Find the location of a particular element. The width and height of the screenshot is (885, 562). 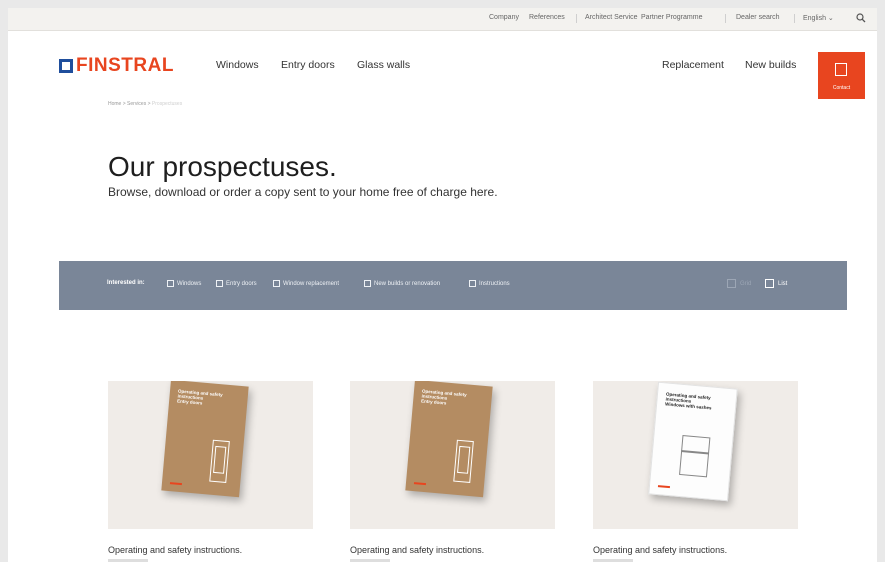

contact-button: Contact is located at coordinates (841, 75).